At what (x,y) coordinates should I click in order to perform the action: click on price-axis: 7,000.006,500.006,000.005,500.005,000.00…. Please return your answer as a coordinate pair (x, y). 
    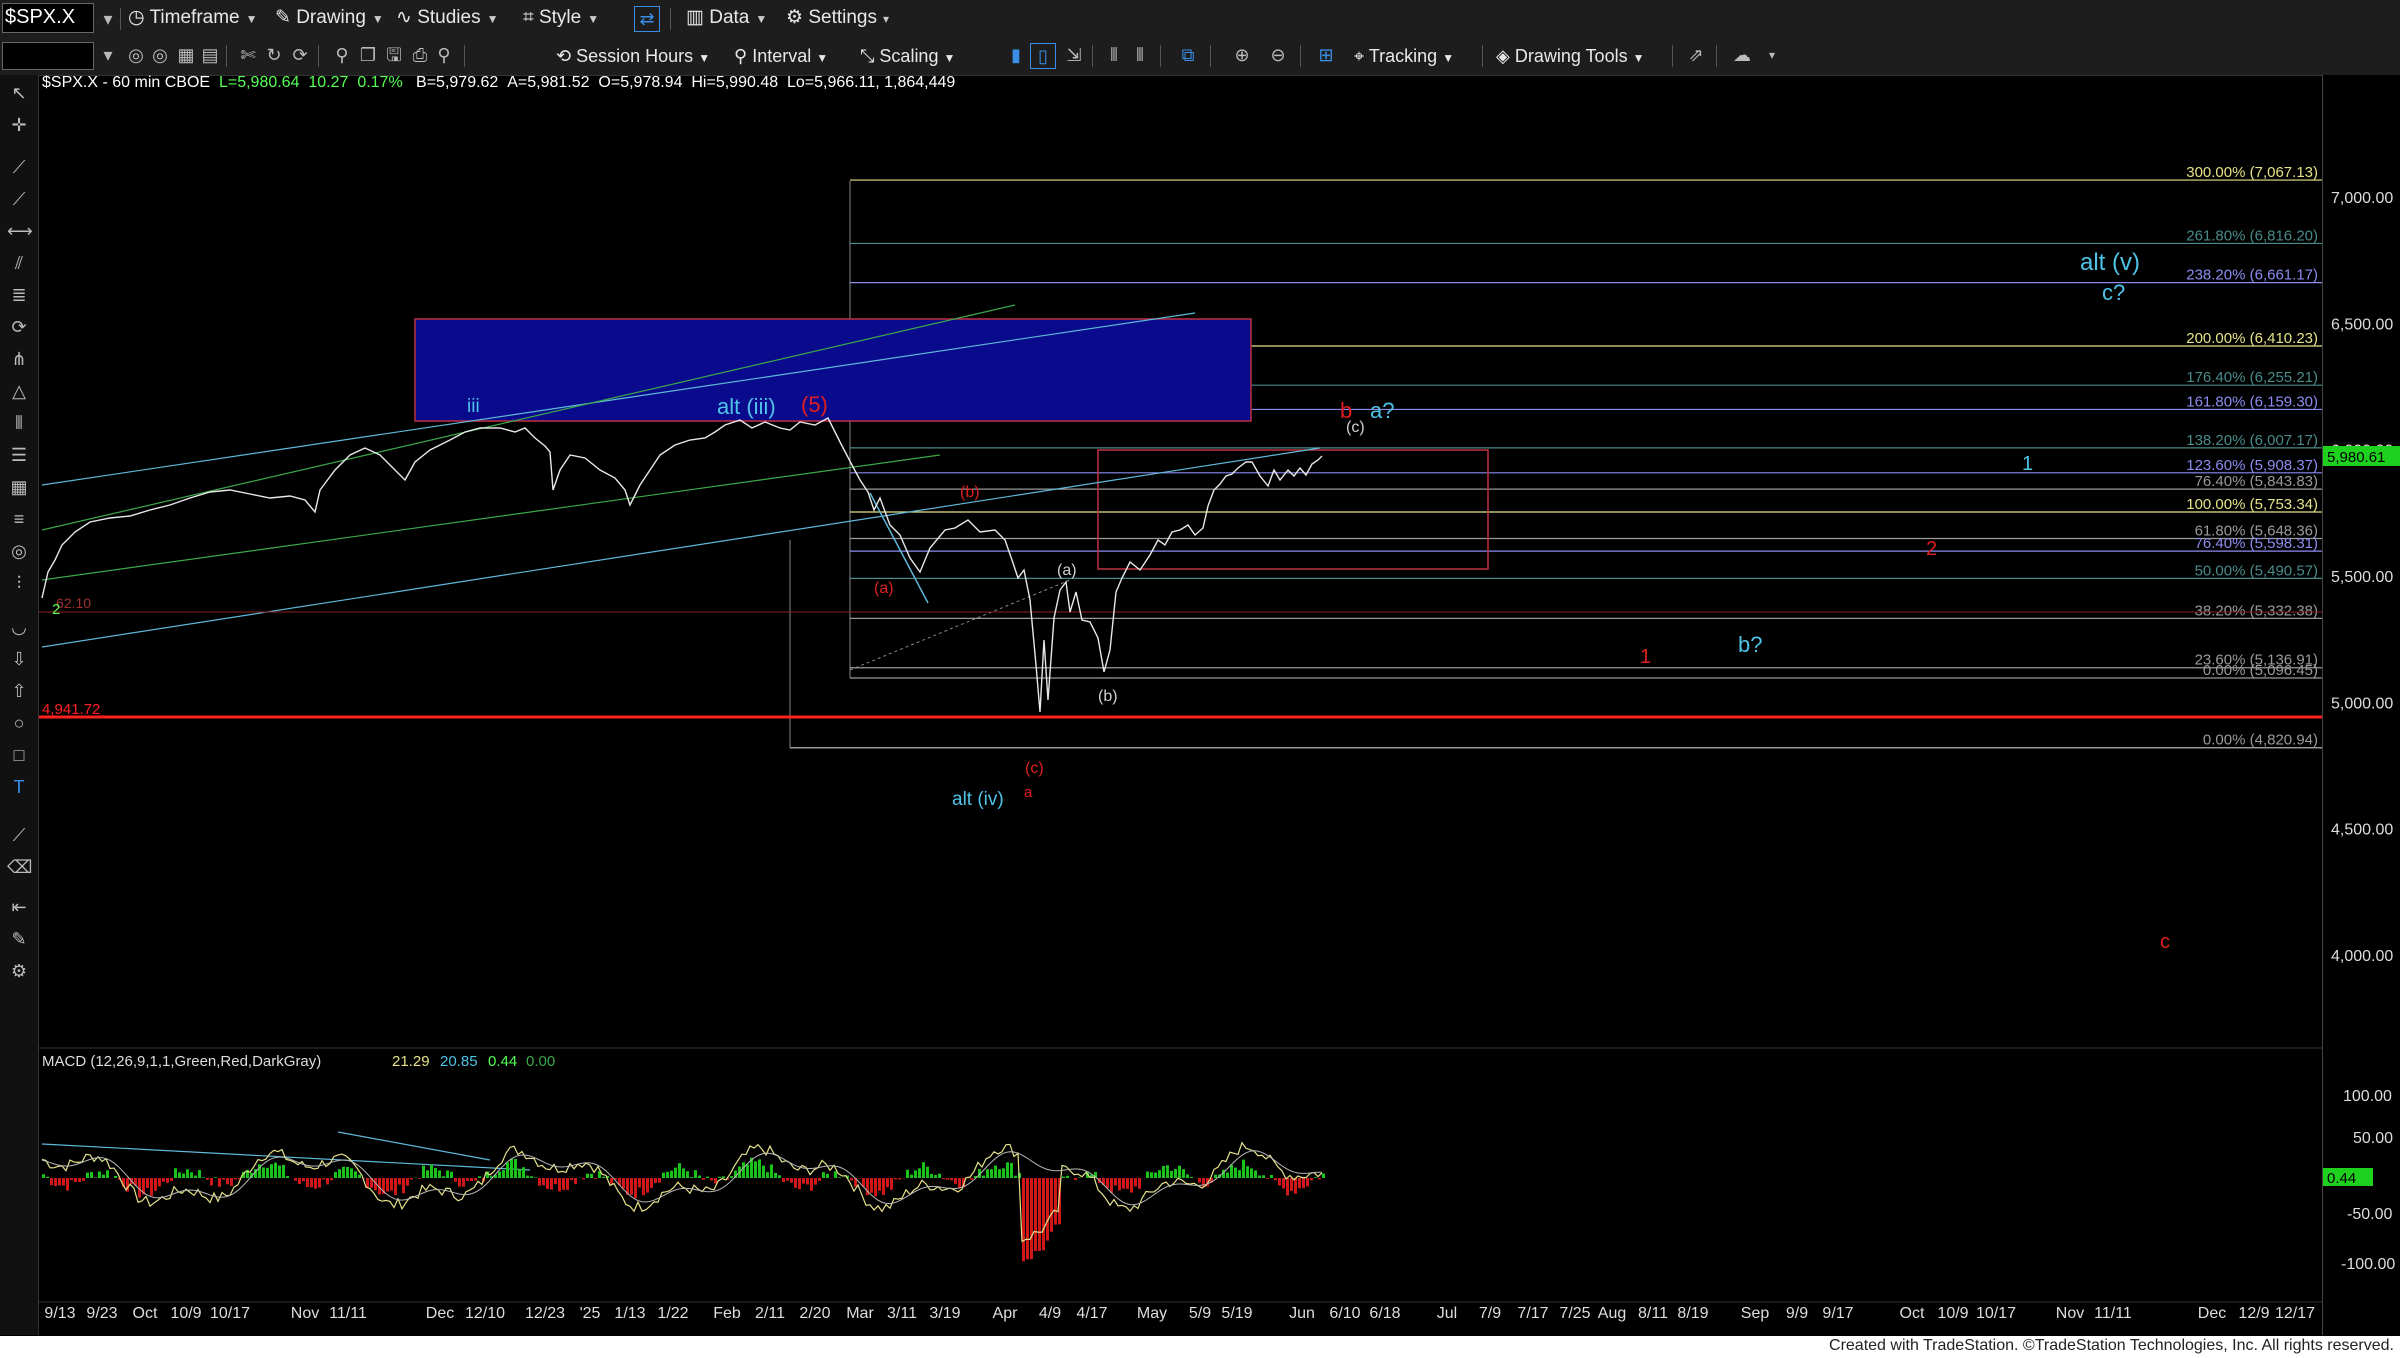
    Looking at the image, I should click on (2361, 705).